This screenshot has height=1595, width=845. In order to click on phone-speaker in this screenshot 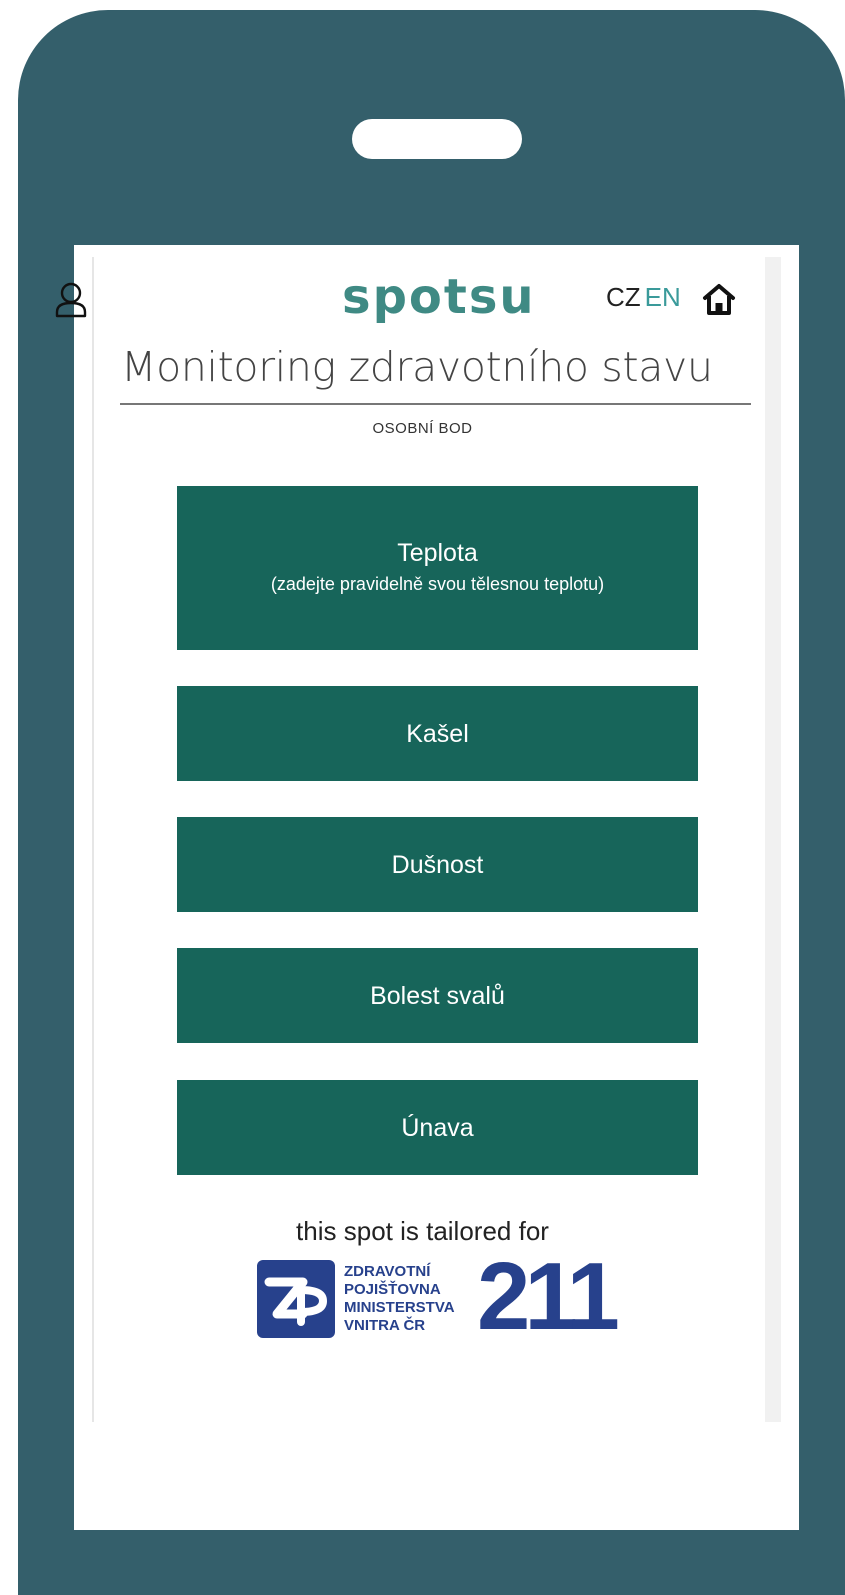, I will do `click(437, 139)`.